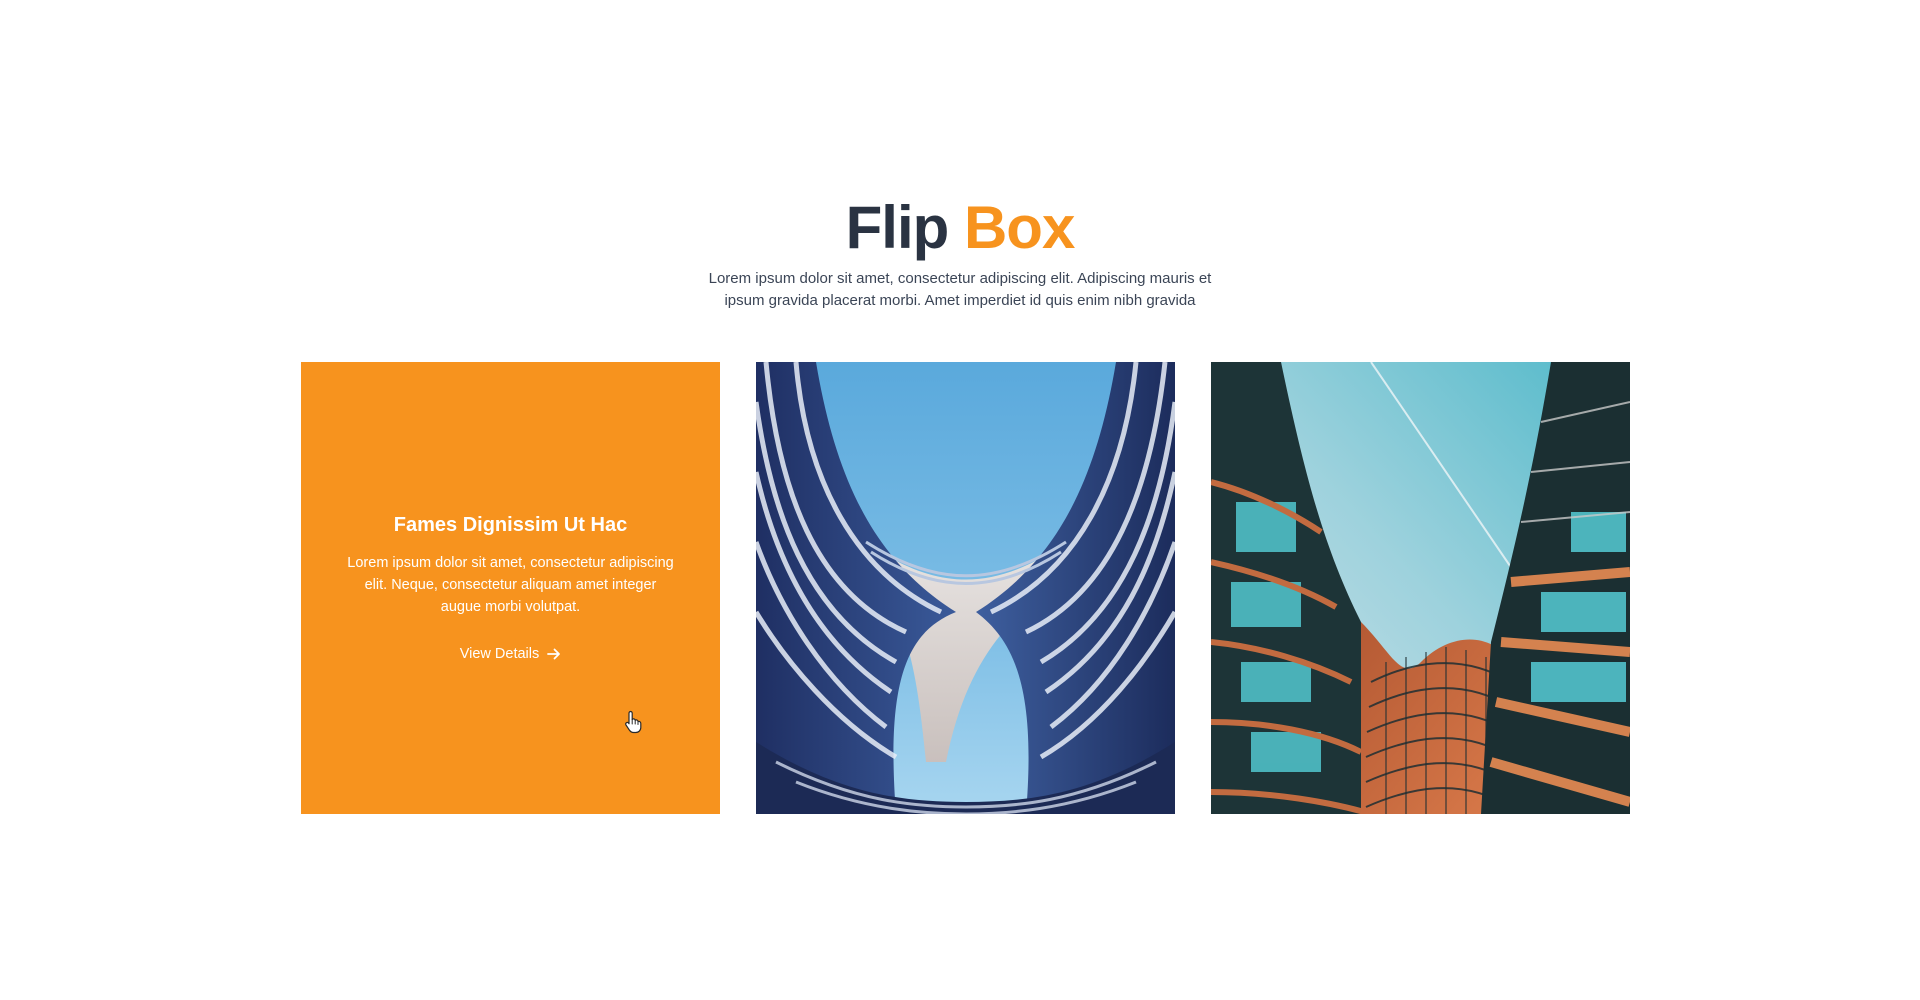 The height and width of the screenshot is (1000, 1920). I want to click on curved-blue-building-image, so click(965, 588).